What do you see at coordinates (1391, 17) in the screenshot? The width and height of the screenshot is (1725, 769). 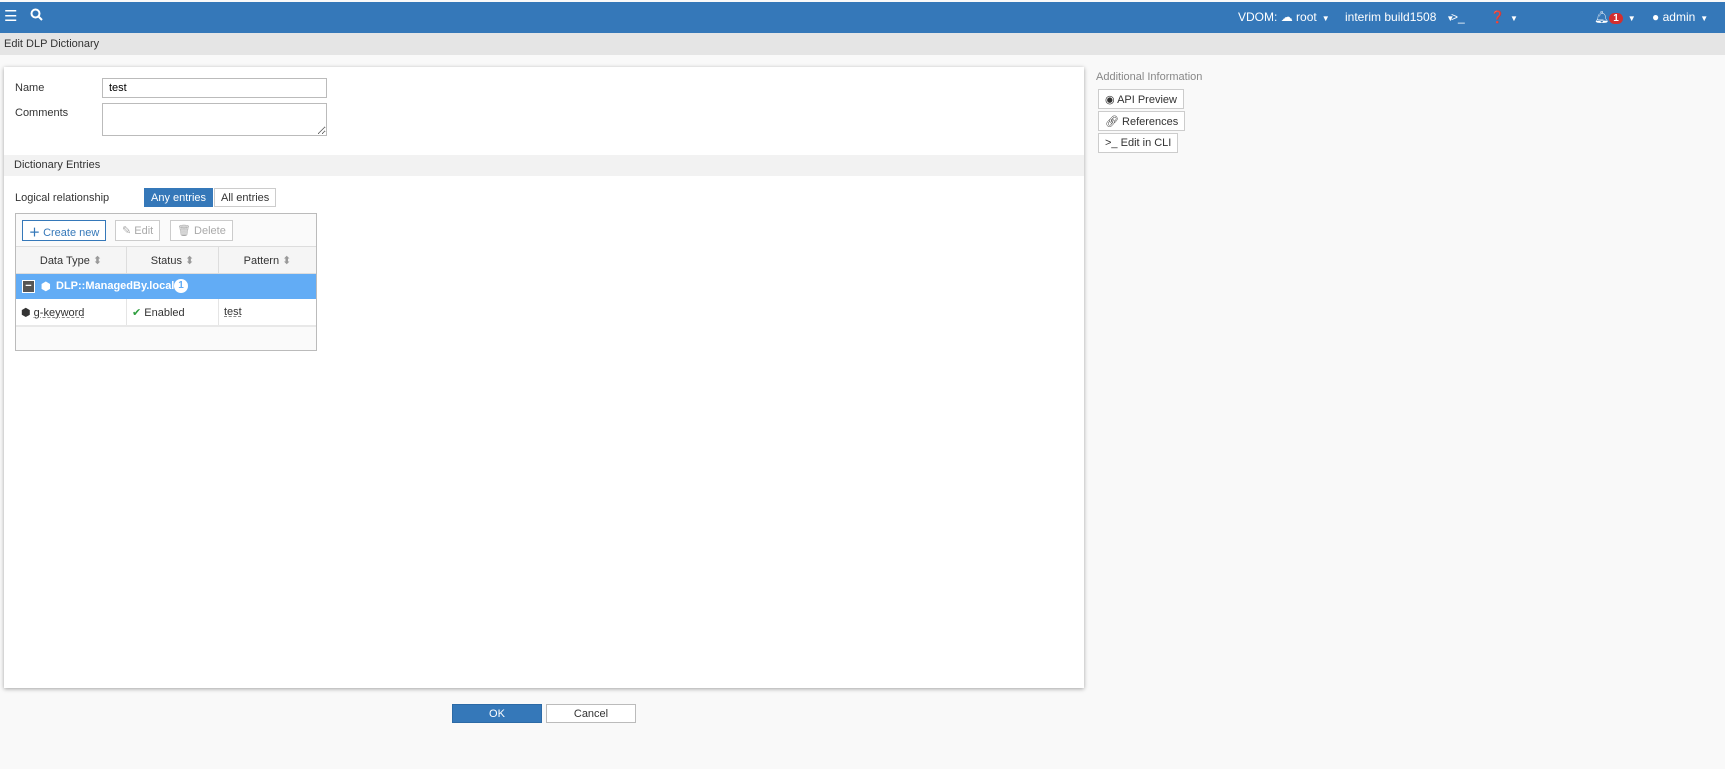 I see `build-label: interim build1508` at bounding box center [1391, 17].